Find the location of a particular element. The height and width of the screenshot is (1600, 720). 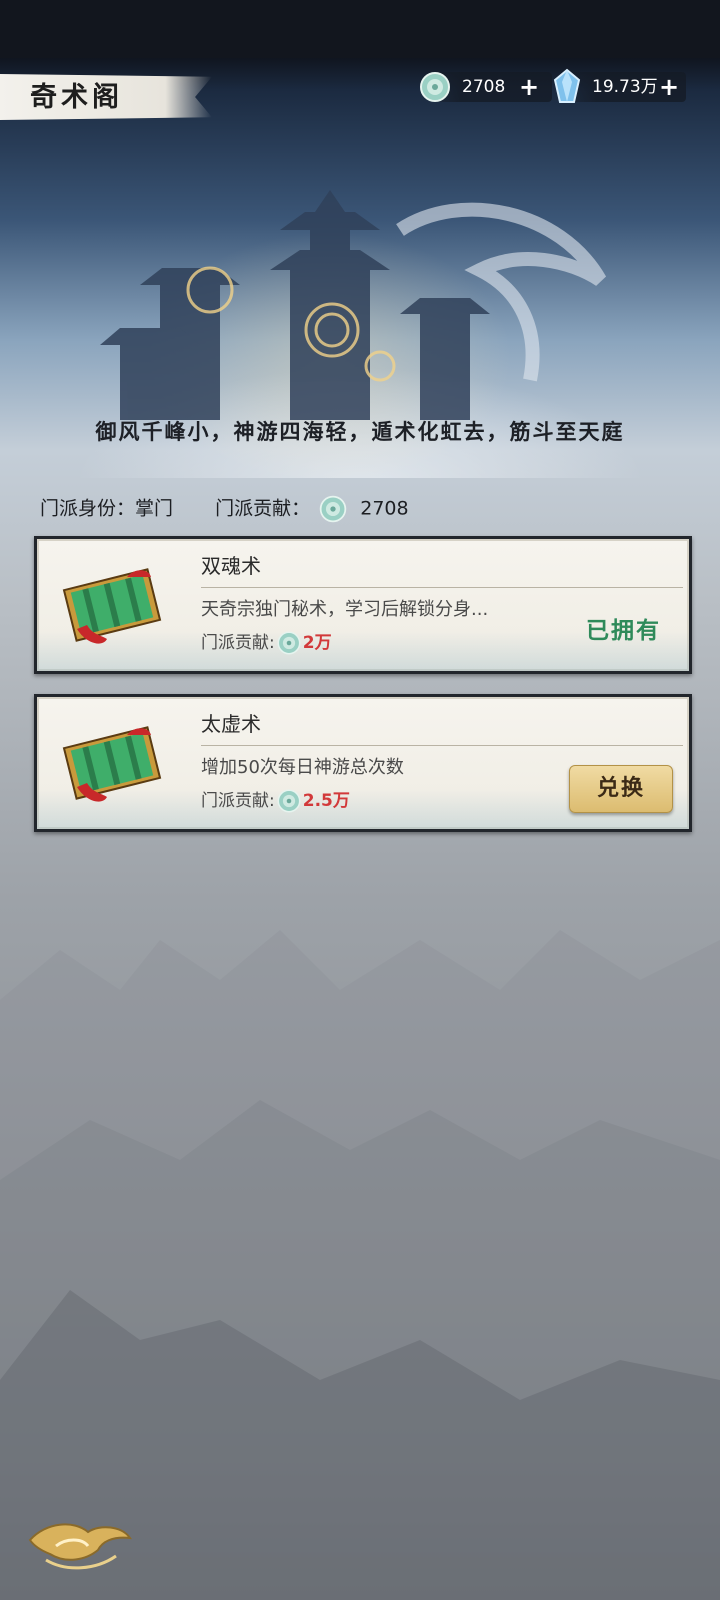

skill-desc: 增加50次每日神游总次数 is located at coordinates (302, 767).